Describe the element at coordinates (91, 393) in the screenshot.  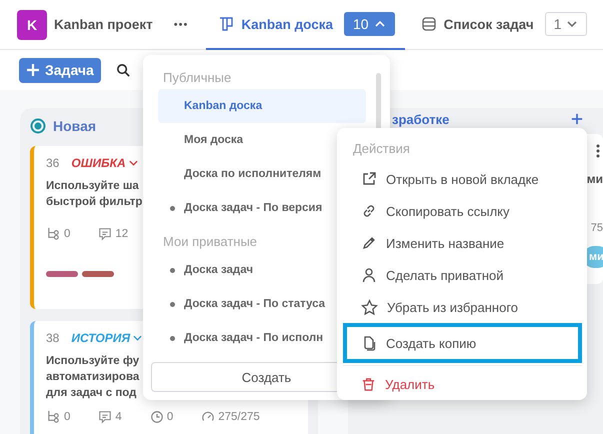
I see `task-title: для задач с под` at that location.